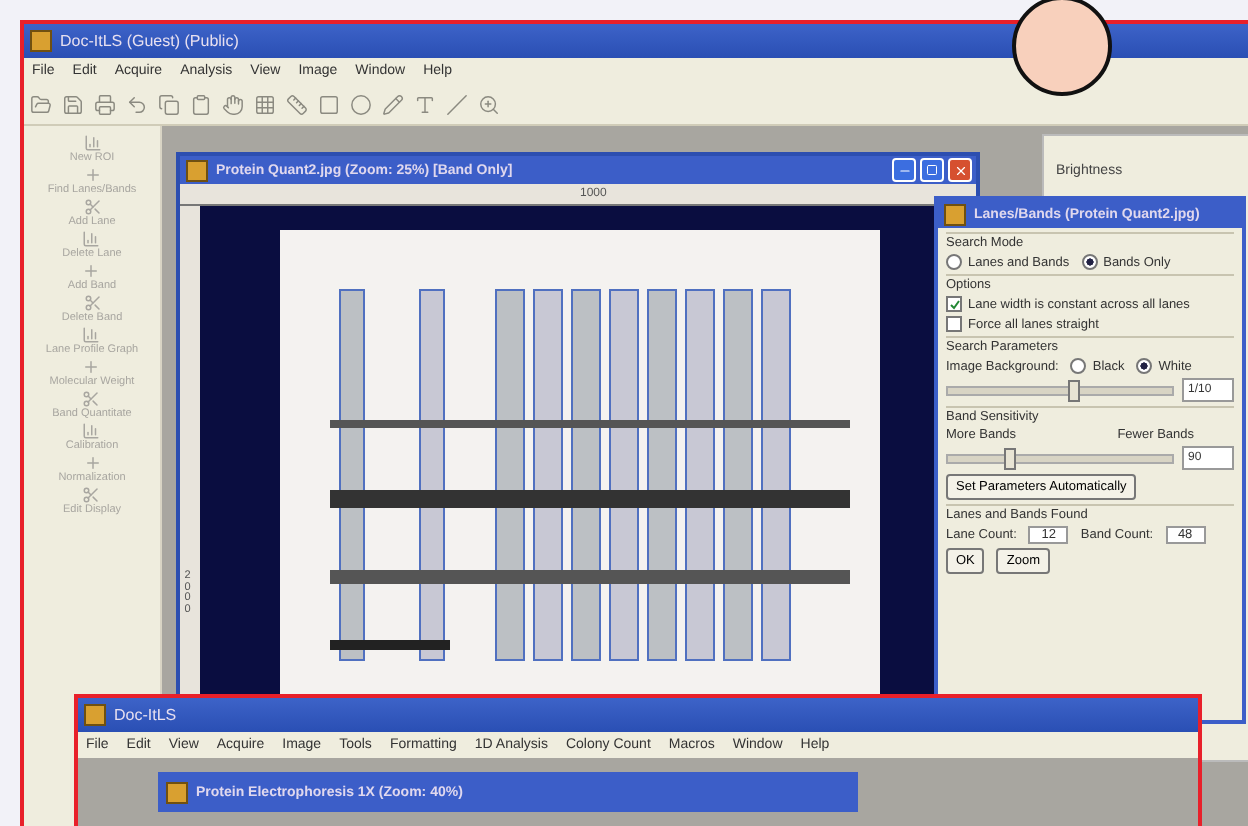 This screenshot has width=1248, height=826. Describe the element at coordinates (329, 104) in the screenshot. I see `rectangle-icon` at that location.